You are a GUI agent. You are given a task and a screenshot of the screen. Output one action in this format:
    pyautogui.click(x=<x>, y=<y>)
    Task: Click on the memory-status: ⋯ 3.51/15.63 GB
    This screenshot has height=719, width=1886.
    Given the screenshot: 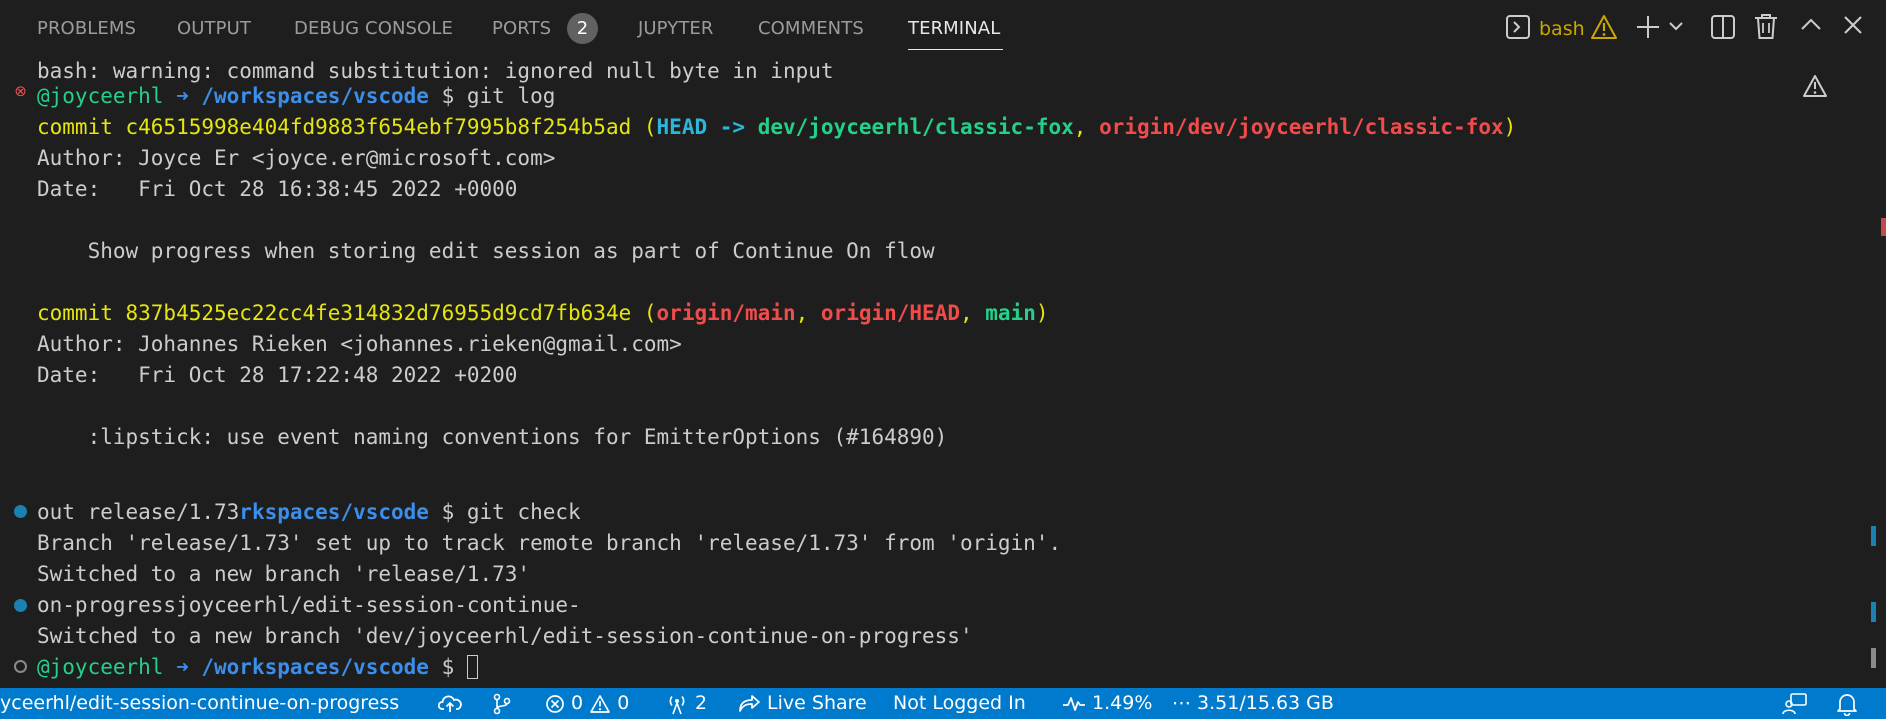 What is the action you would take?
    pyautogui.click(x=1253, y=703)
    